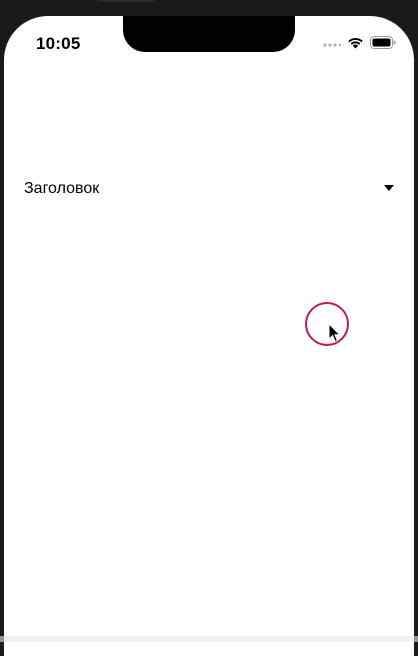 Image resolution: width=418 pixels, height=656 pixels. I want to click on tap-indicator, so click(327, 324).